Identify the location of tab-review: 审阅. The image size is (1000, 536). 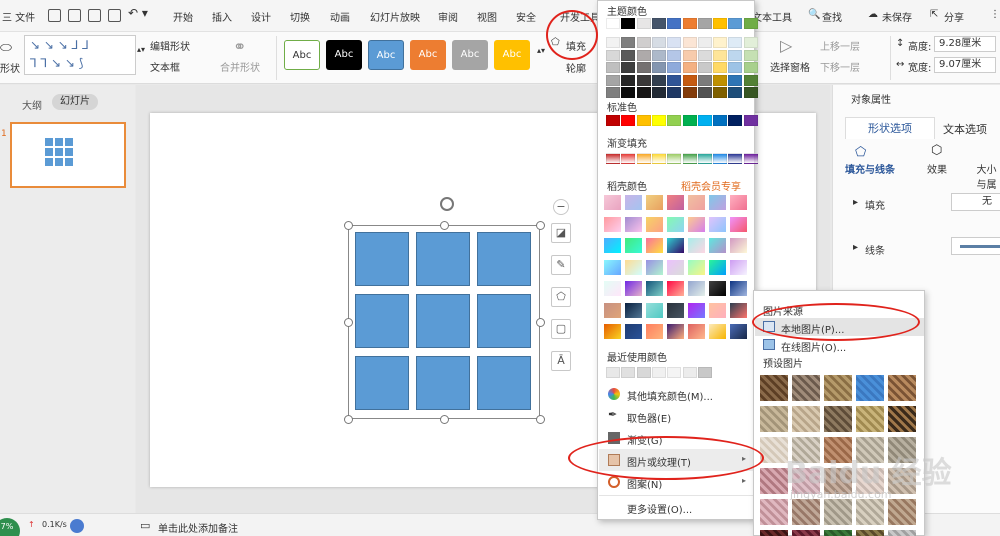
(448, 16).